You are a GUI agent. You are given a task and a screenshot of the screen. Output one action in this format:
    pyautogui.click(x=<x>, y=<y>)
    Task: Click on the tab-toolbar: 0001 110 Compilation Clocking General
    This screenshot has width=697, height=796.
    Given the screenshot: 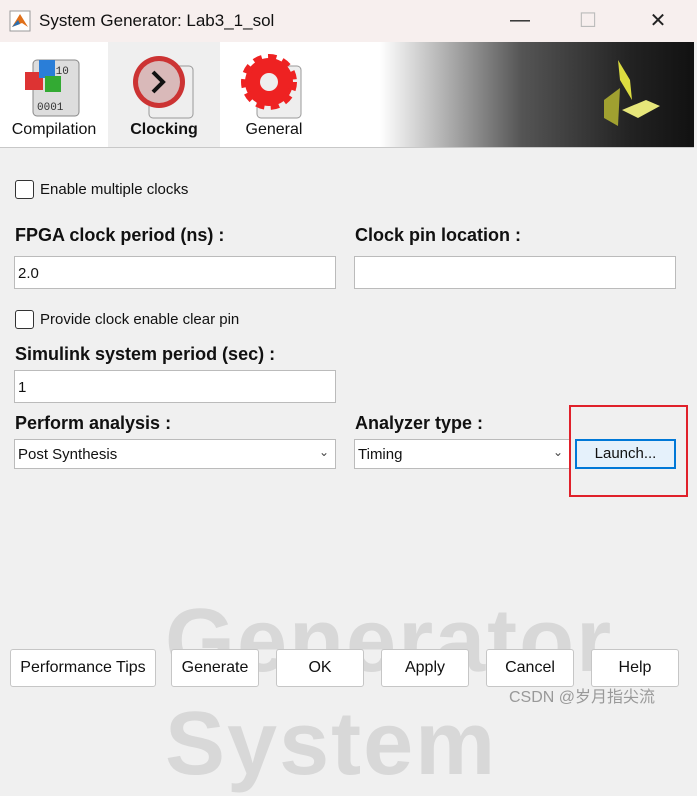 What is the action you would take?
    pyautogui.click(x=347, y=95)
    